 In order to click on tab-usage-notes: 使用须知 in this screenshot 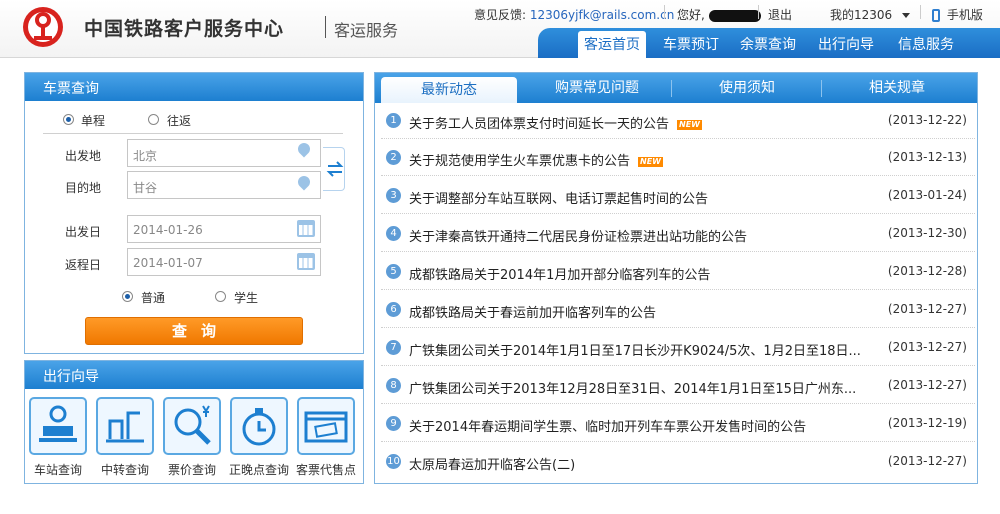, I will do `click(747, 88)`.